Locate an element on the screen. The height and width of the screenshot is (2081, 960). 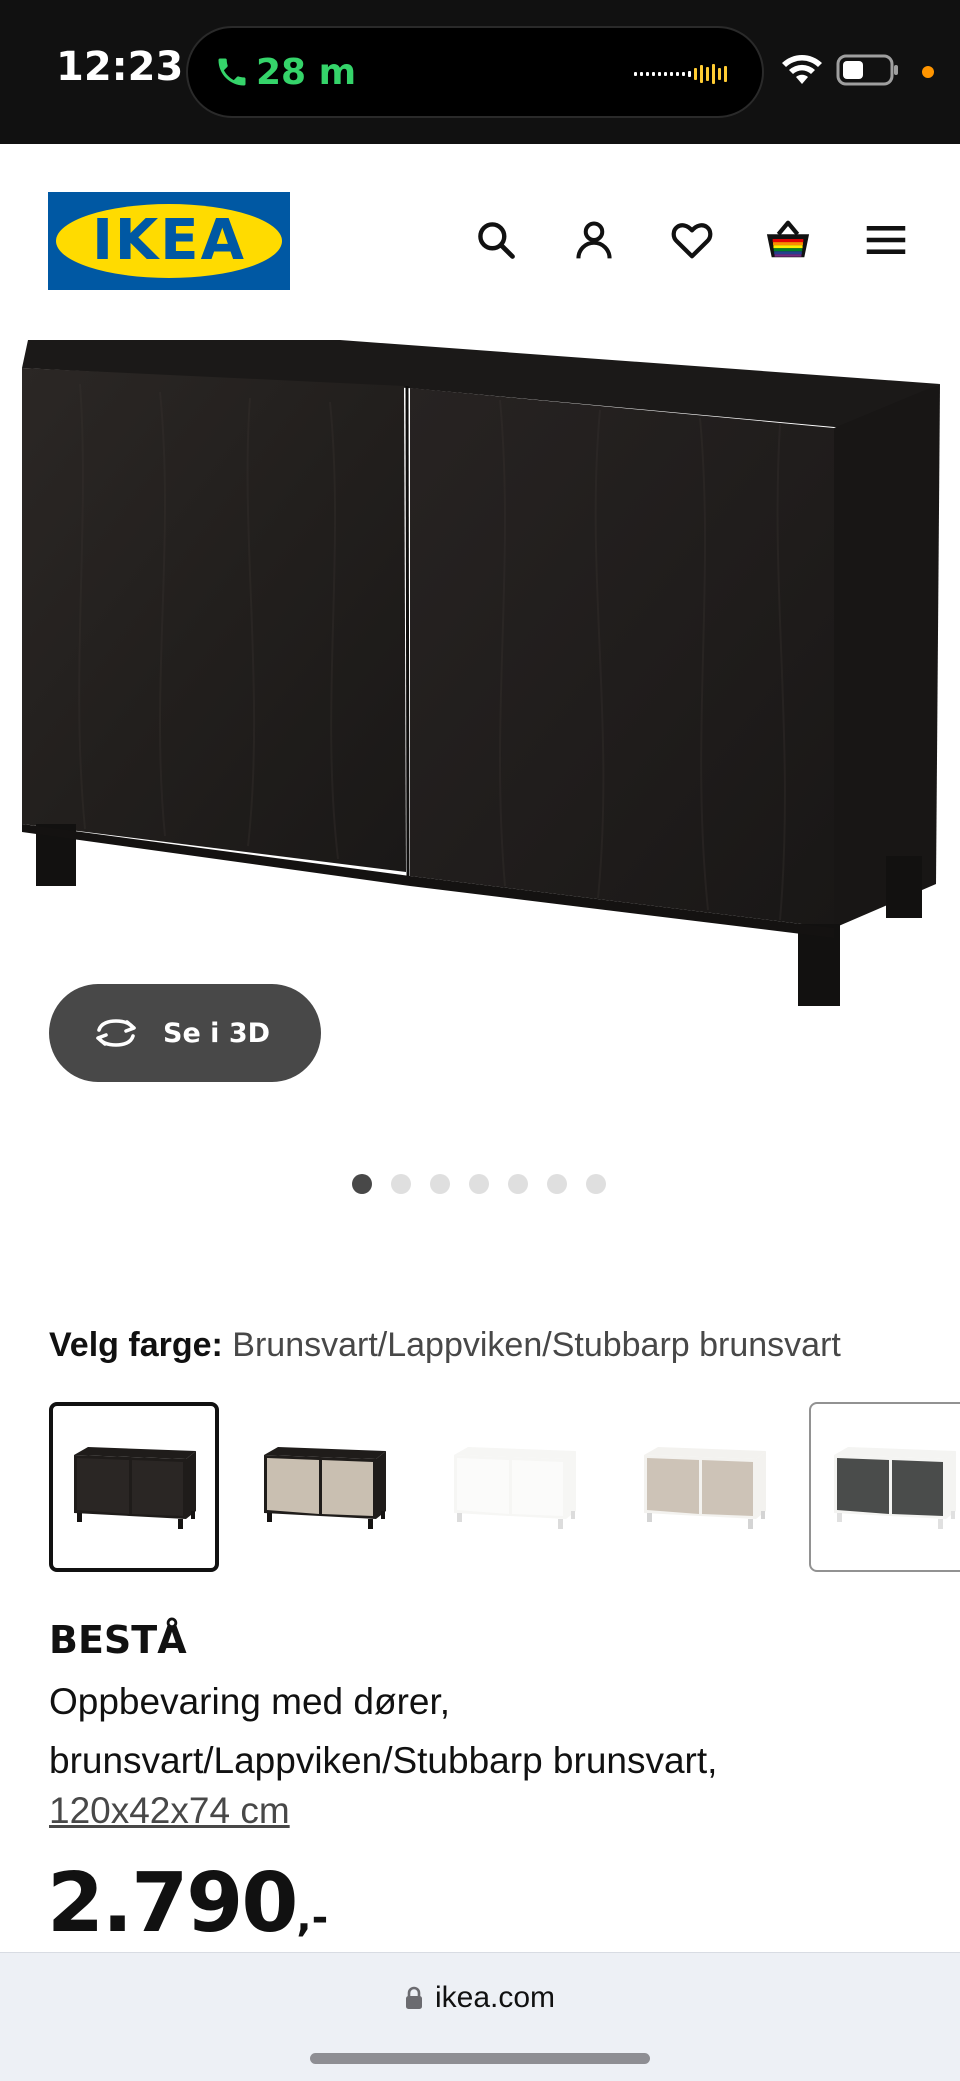
view-in-3d-button: Se i 3D is located at coordinates (185, 1033).